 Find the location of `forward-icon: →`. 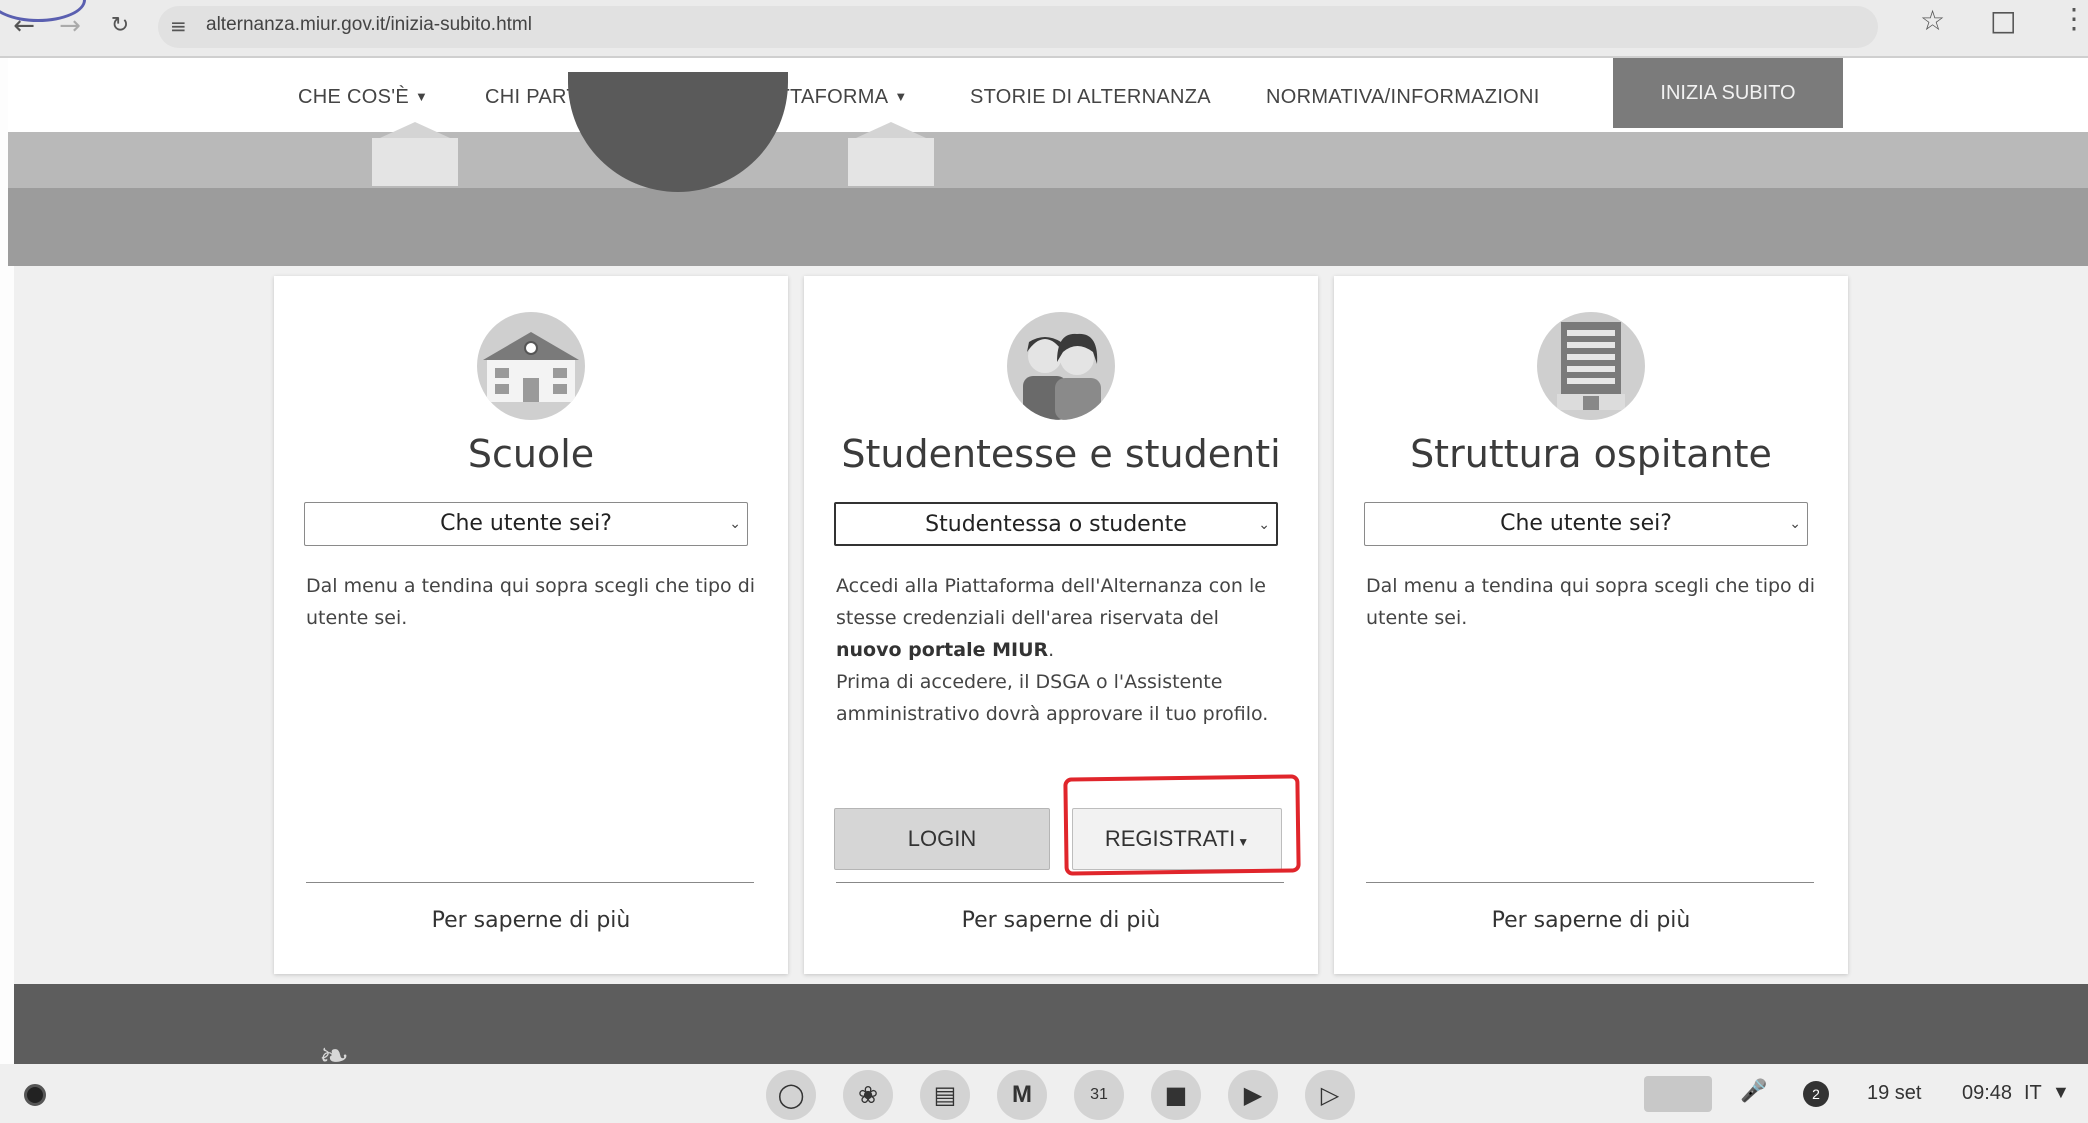

forward-icon: → is located at coordinates (70, 26).